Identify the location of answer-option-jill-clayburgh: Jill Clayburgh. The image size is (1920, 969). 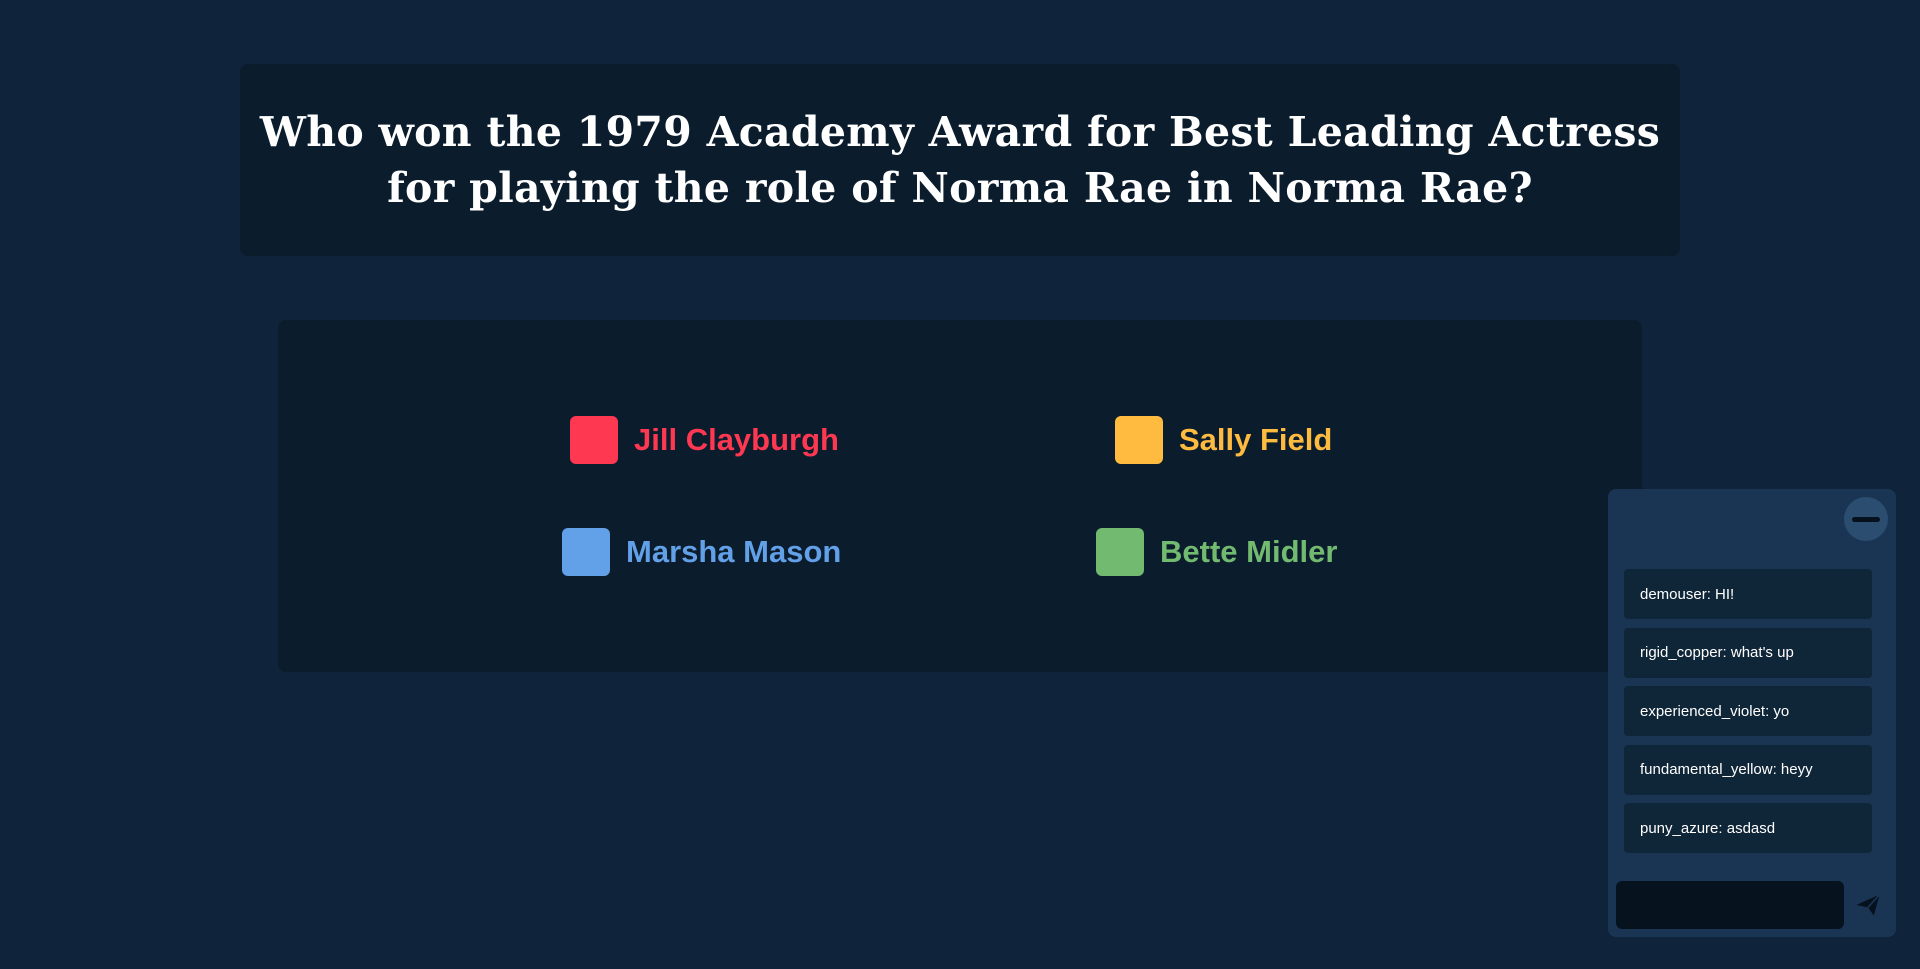
(704, 440).